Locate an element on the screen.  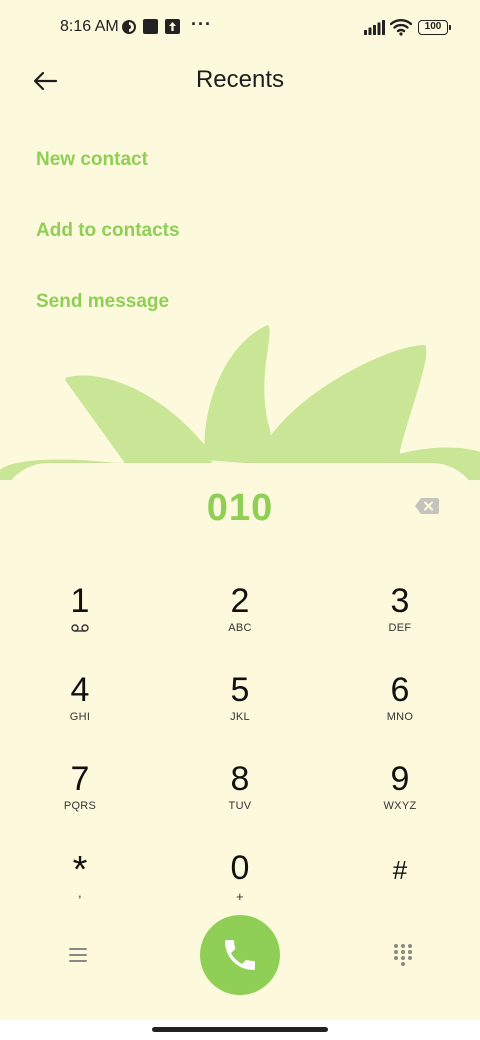
signal-icon is located at coordinates (374, 27).